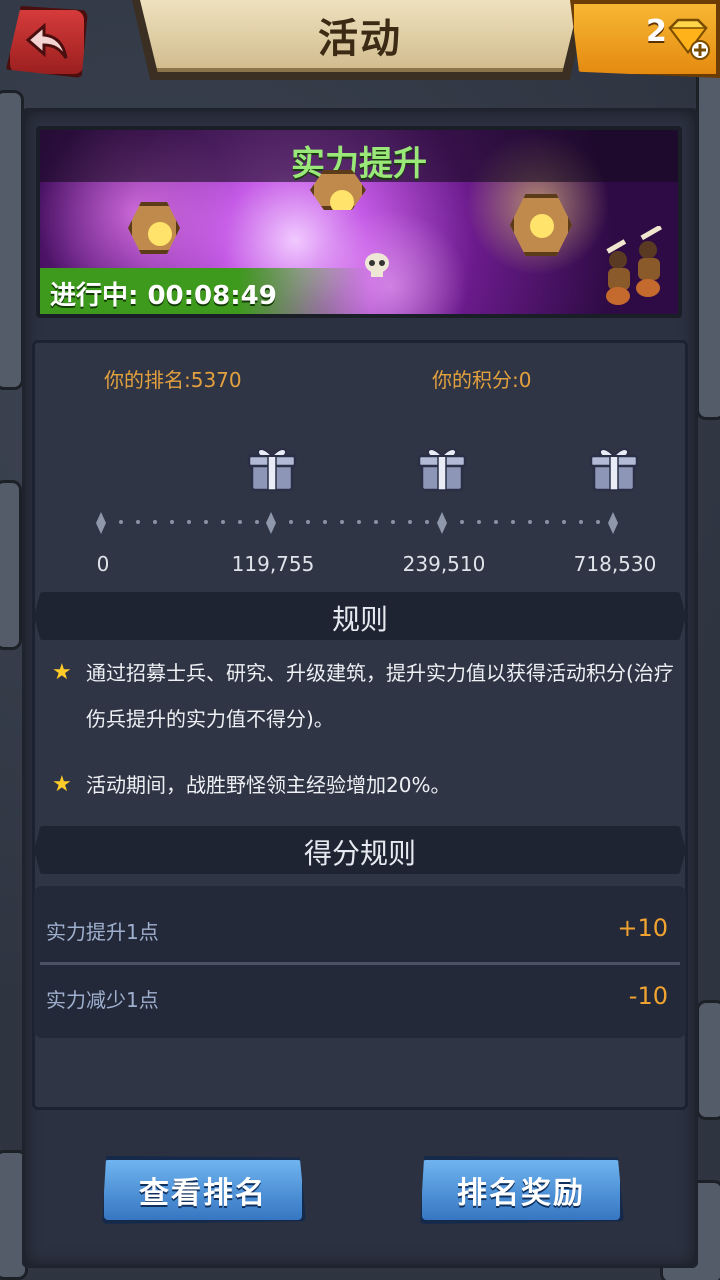 This screenshot has height=1280, width=720. I want to click on view-ranking-button: 查看排名, so click(204, 1190).